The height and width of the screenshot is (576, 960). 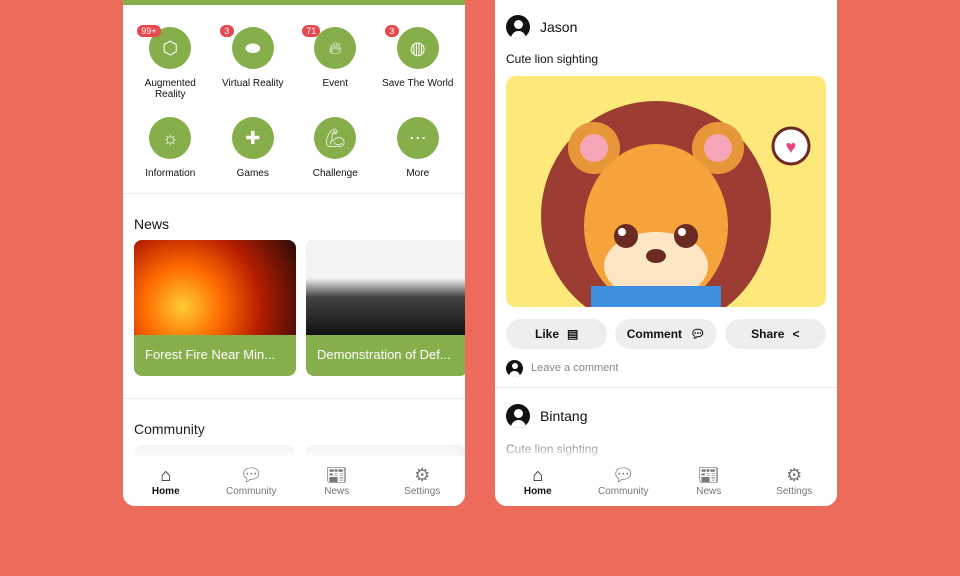 What do you see at coordinates (654, 334) in the screenshot?
I see `comment-label: Comment` at bounding box center [654, 334].